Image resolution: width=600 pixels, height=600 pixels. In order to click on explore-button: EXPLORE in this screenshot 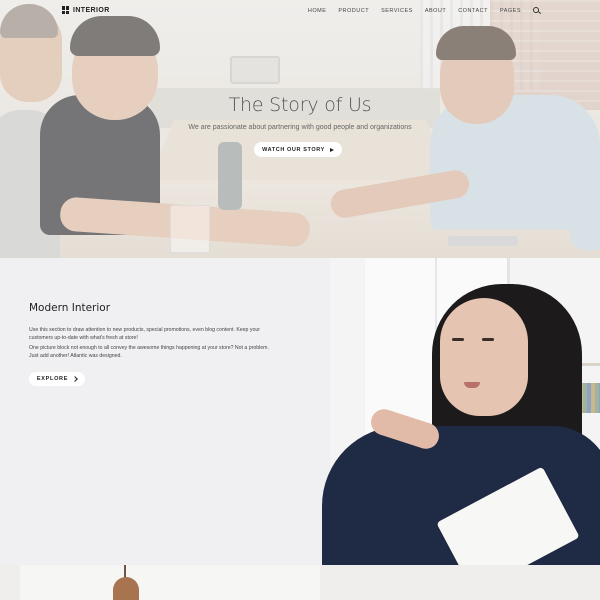, I will do `click(57, 379)`.